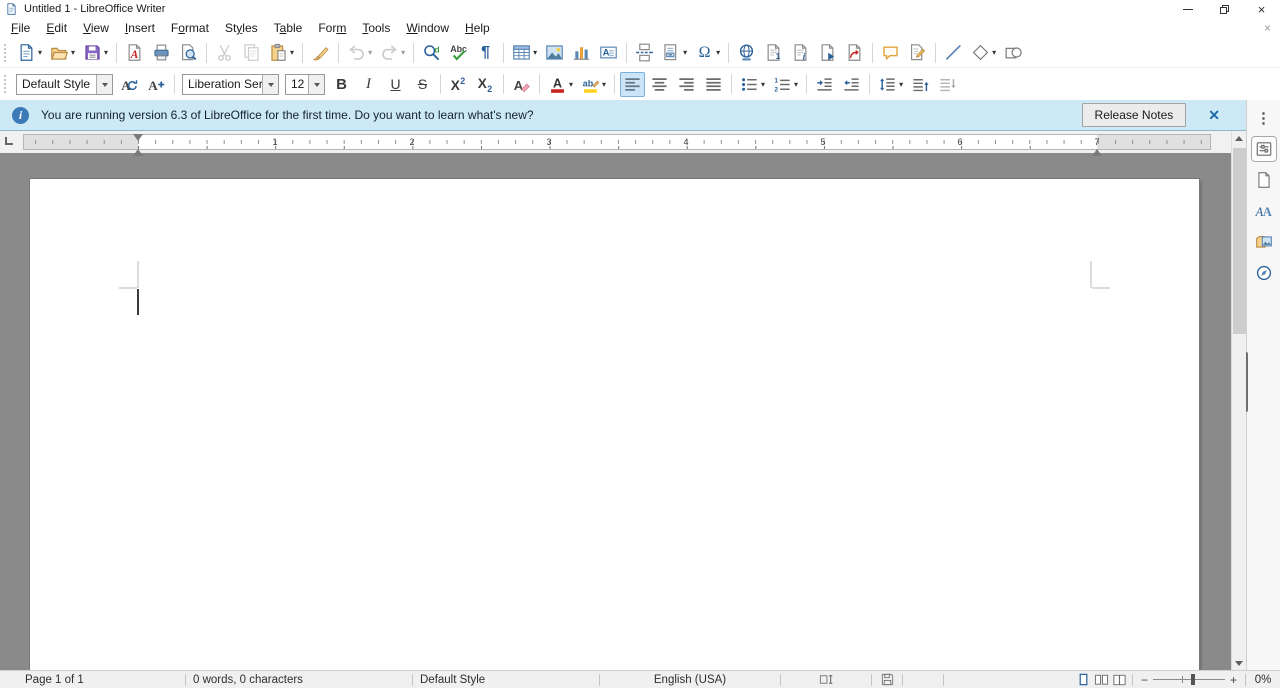 Image resolution: width=1280 pixels, height=688 pixels. Describe the element at coordinates (1267, 28) in the screenshot. I see `close-document-icon: ×` at that location.